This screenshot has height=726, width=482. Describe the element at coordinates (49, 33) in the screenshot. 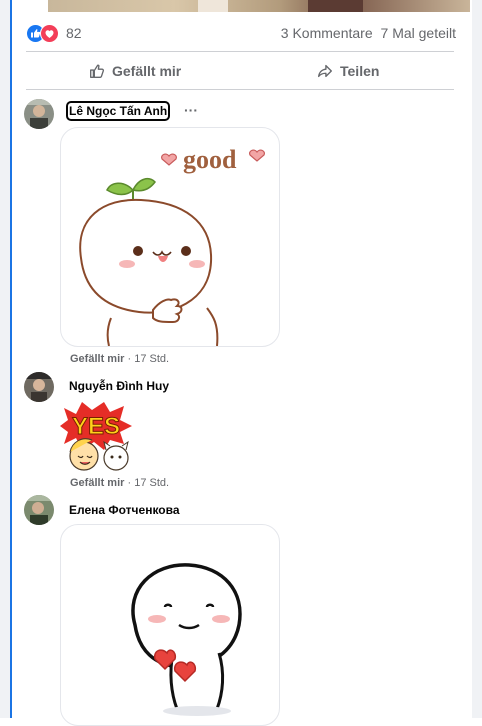

I see `love-icon` at that location.